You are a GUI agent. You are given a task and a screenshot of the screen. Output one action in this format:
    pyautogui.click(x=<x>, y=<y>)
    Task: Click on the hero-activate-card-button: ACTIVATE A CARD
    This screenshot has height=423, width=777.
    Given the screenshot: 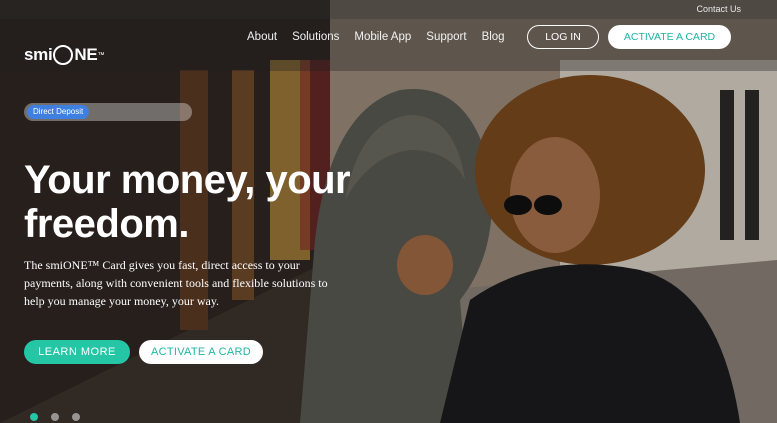 What is the action you would take?
    pyautogui.click(x=201, y=352)
    